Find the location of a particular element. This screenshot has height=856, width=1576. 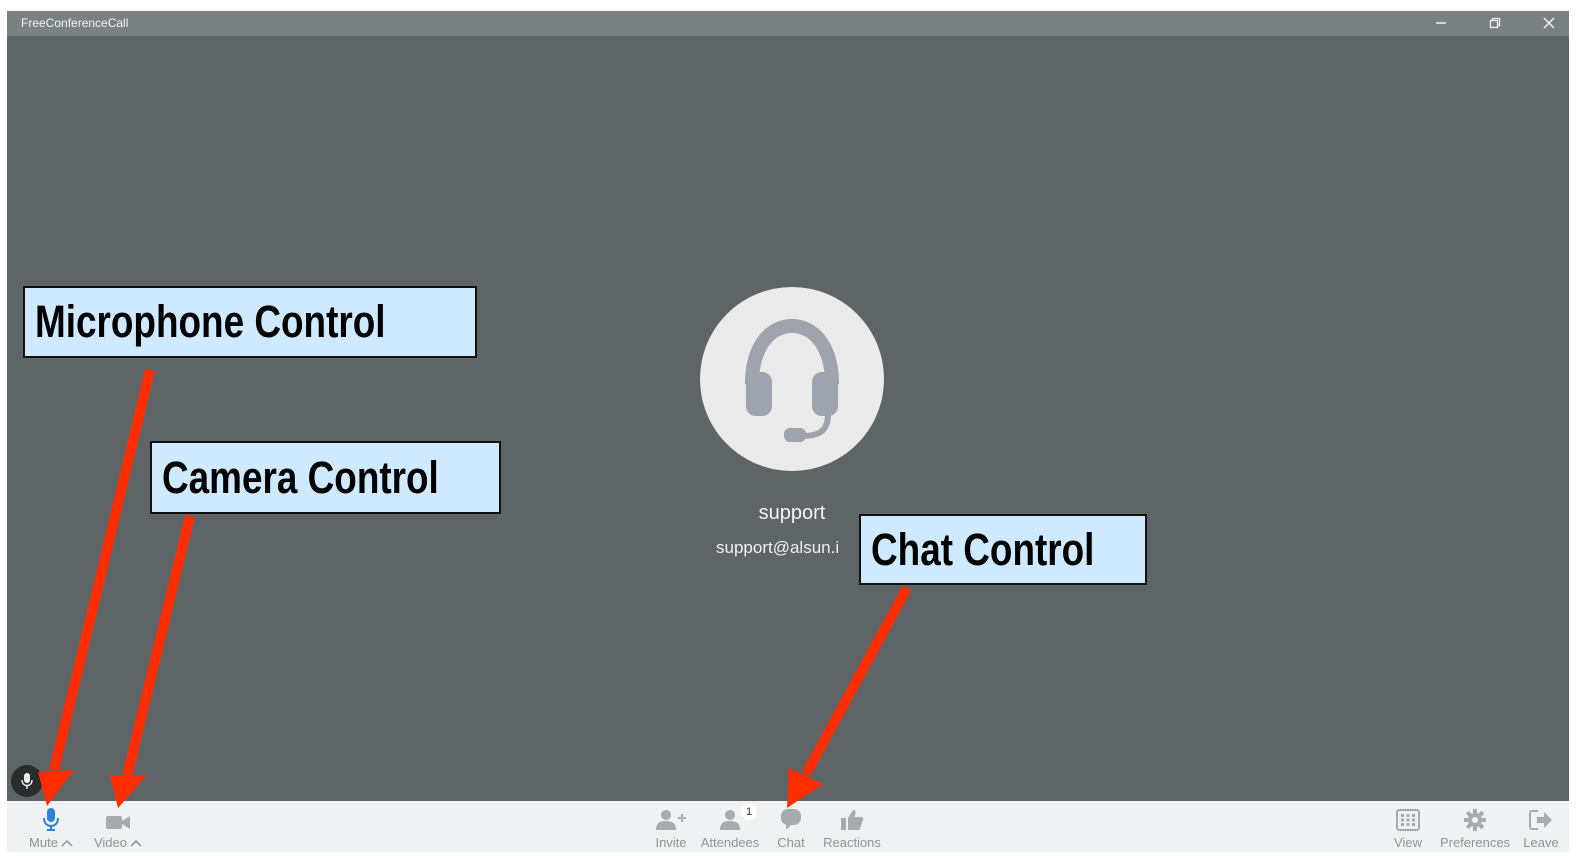

video-camera-icon is located at coordinates (118, 822).